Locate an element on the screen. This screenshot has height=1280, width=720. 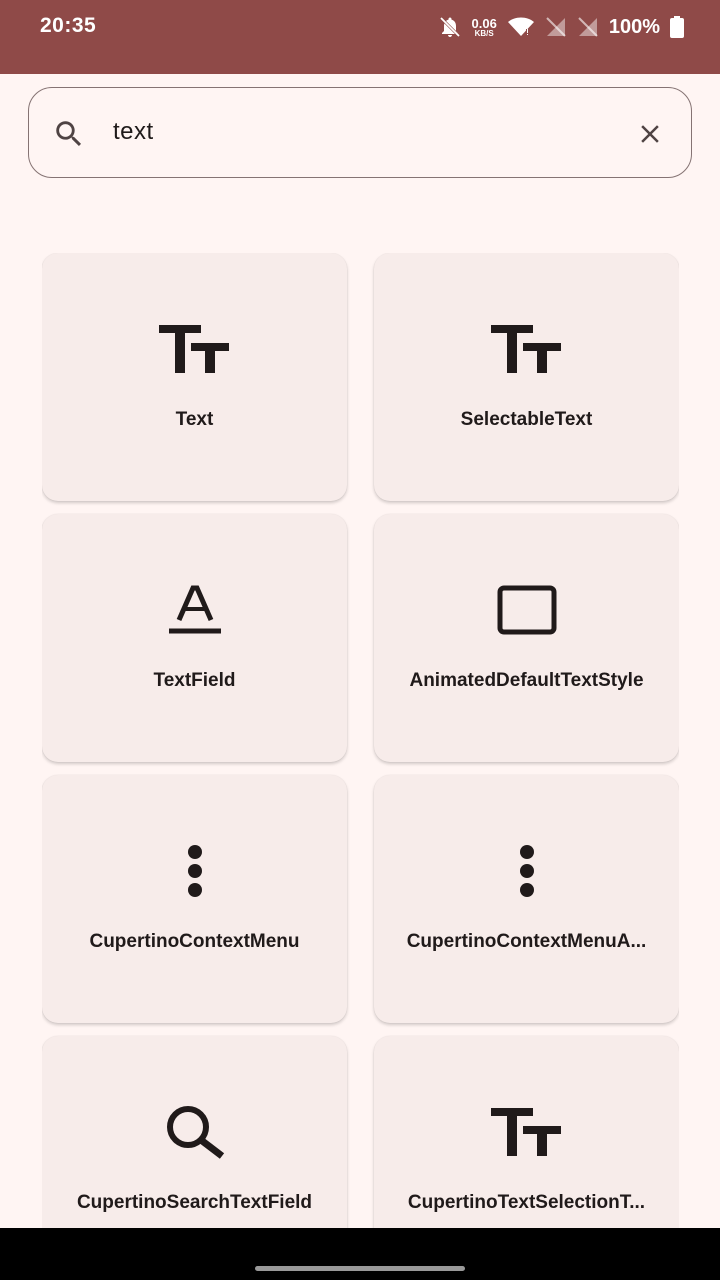
widget-label: CupertinoContextMenu is located at coordinates (194, 941).